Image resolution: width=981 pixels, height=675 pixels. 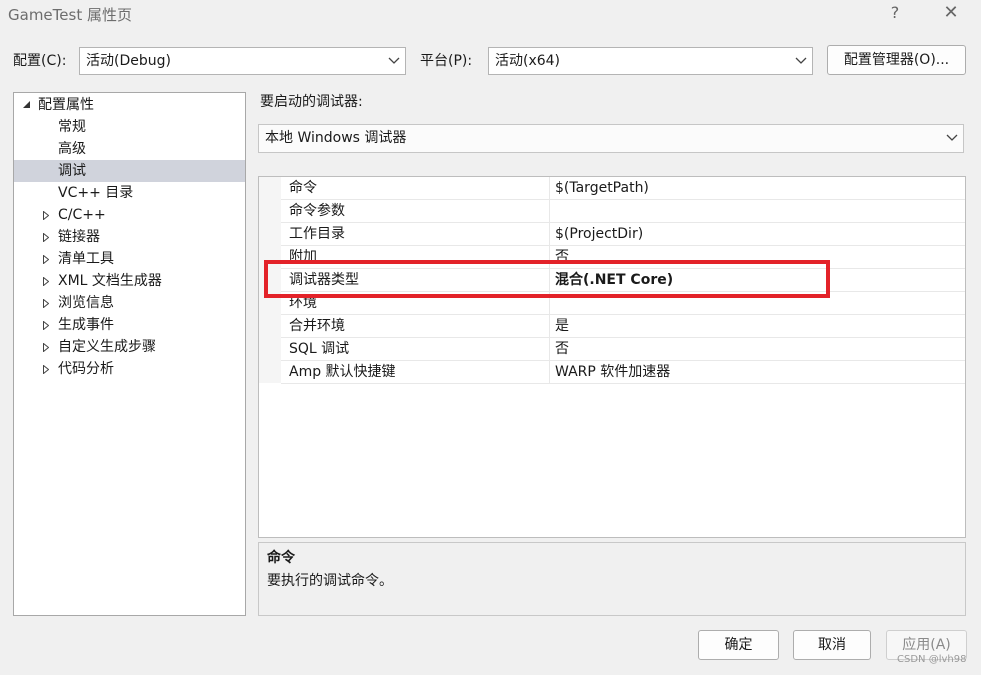 I want to click on tree-item-label: 清单工具, so click(x=86, y=259).